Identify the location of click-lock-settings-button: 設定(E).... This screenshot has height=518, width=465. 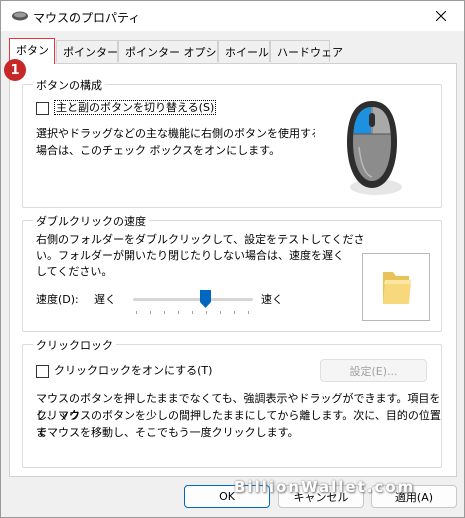
(373, 370).